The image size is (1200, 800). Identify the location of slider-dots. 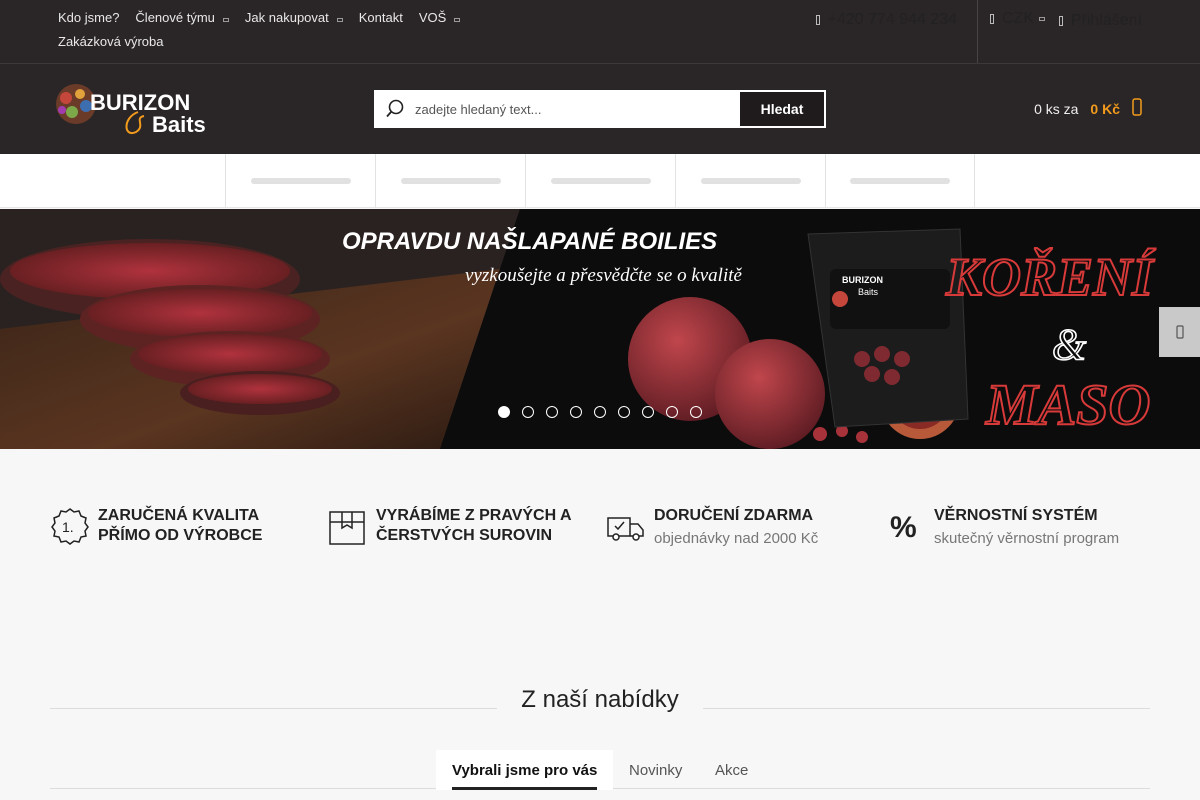
(606, 412).